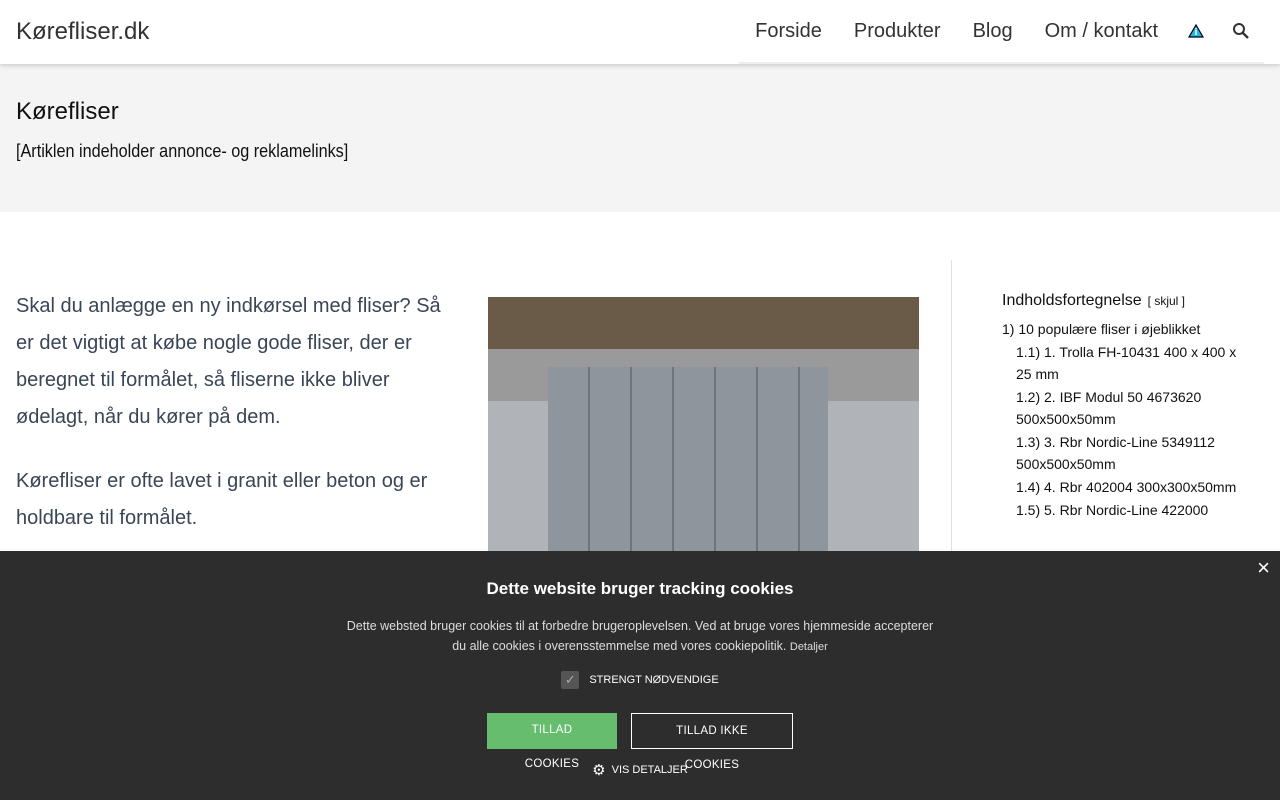  What do you see at coordinates (1127, 329) in the screenshot?
I see `toc-item: 1) 10 populære fliser i øjeblikket` at bounding box center [1127, 329].